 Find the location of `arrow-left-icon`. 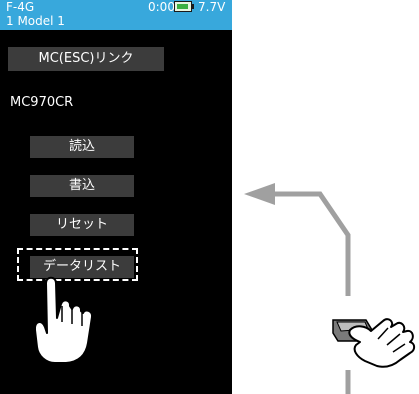

arrow-left-icon is located at coordinates (297, 288).